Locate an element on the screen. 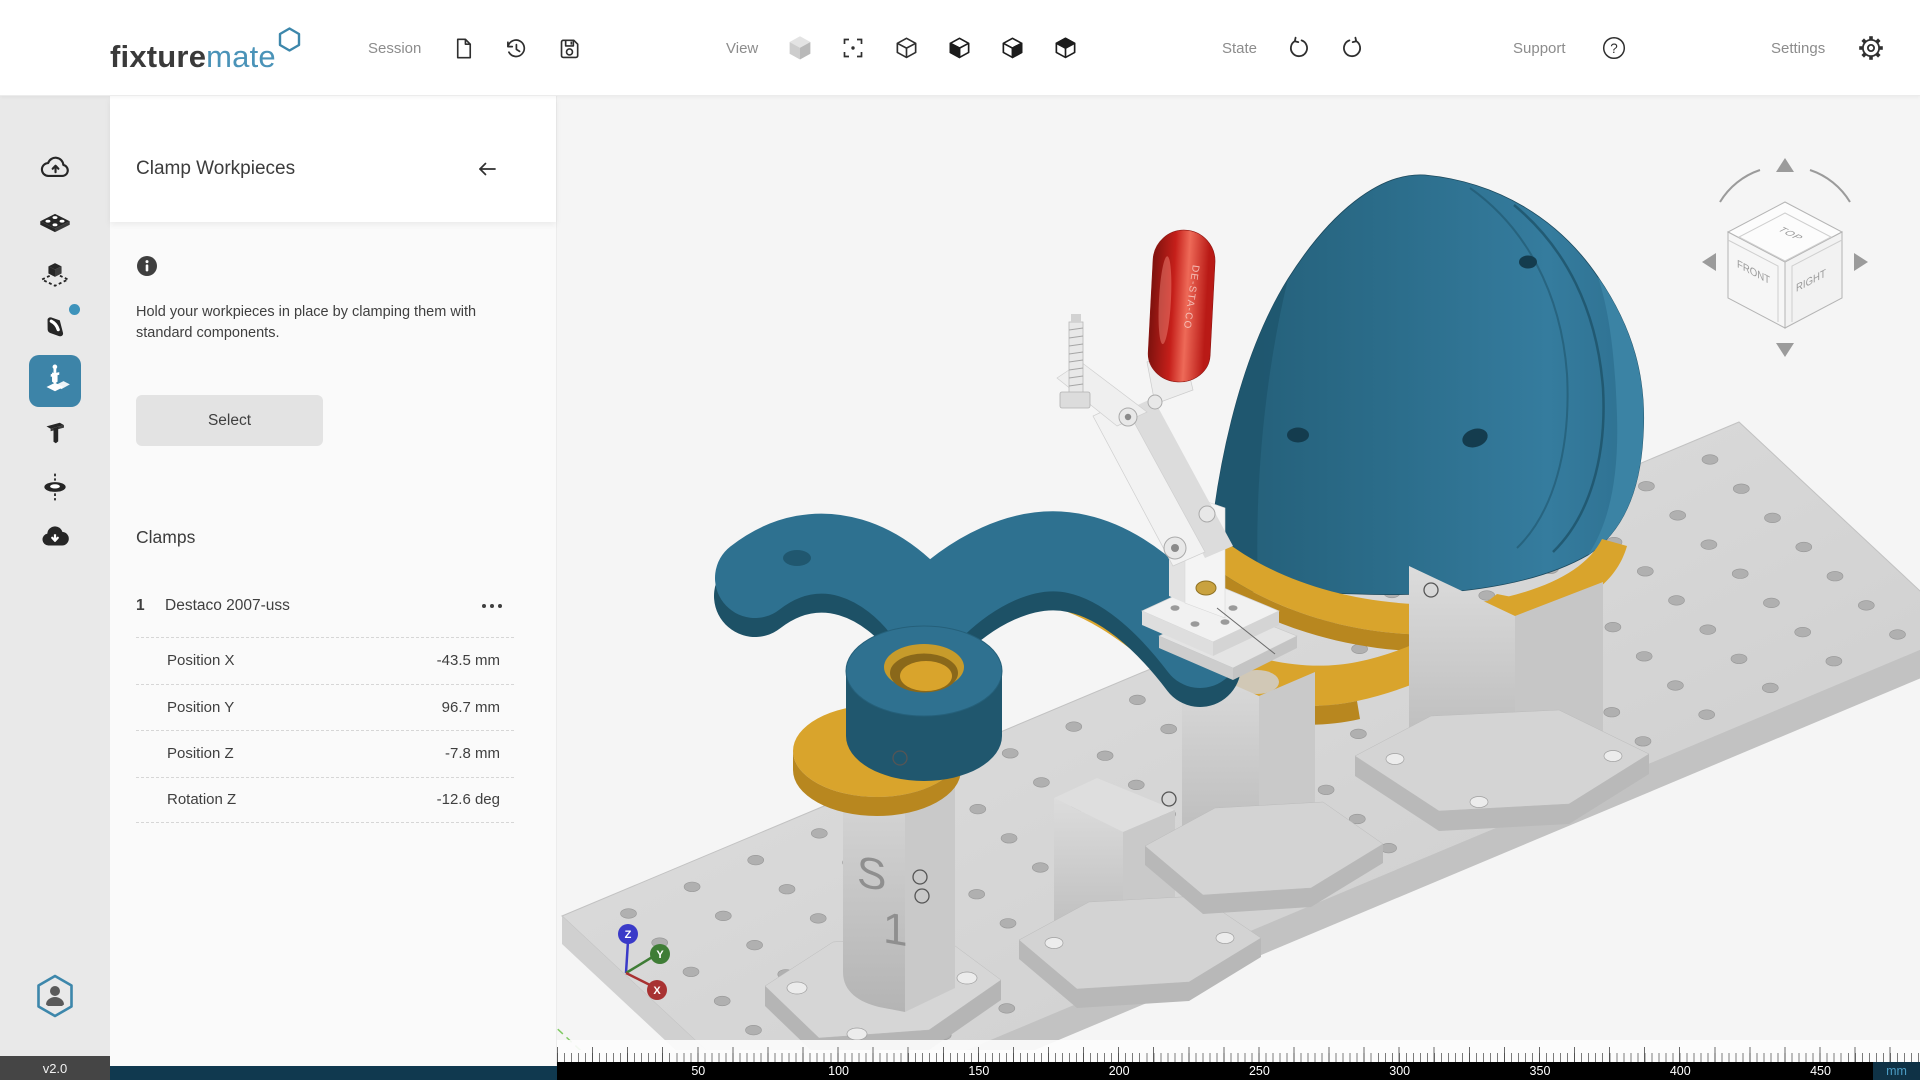 Image resolution: width=1920 pixels, height=1080 pixels. state-group: State is located at coordinates (1295, 48).